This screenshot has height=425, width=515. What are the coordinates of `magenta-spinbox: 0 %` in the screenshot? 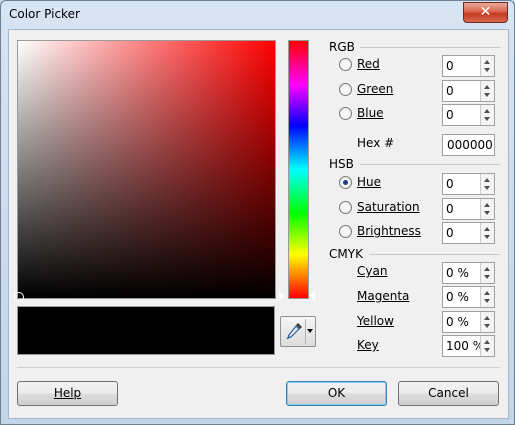 It's located at (468, 297).